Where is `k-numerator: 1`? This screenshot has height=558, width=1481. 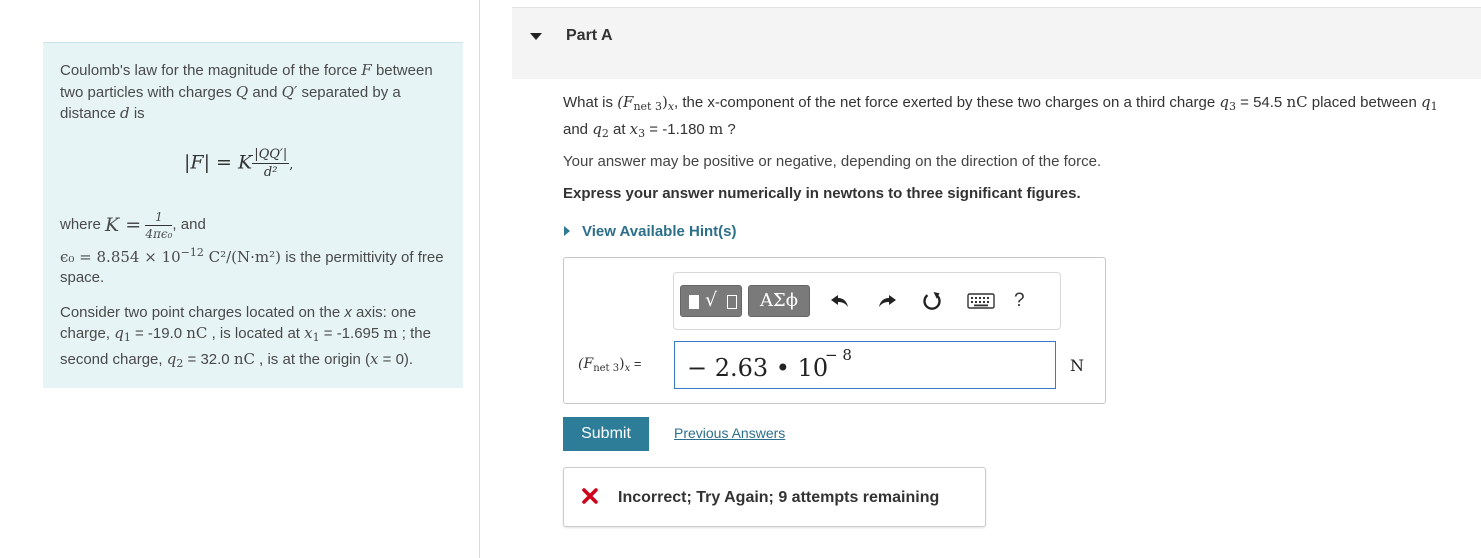
k-numerator: 1 is located at coordinates (159, 218).